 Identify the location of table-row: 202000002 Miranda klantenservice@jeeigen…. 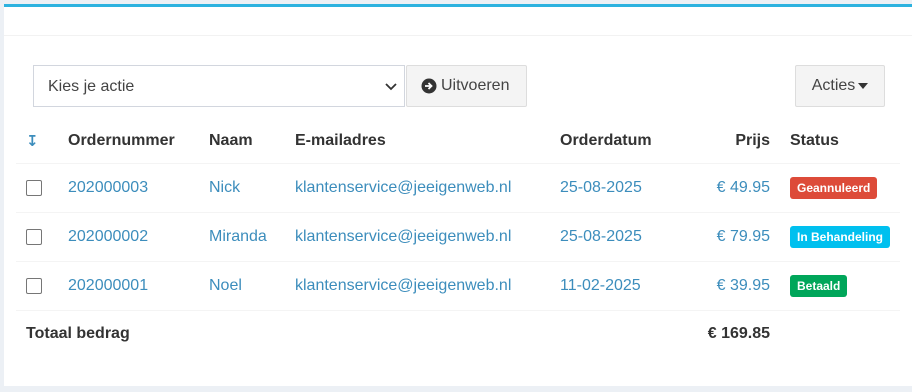
(458, 237).